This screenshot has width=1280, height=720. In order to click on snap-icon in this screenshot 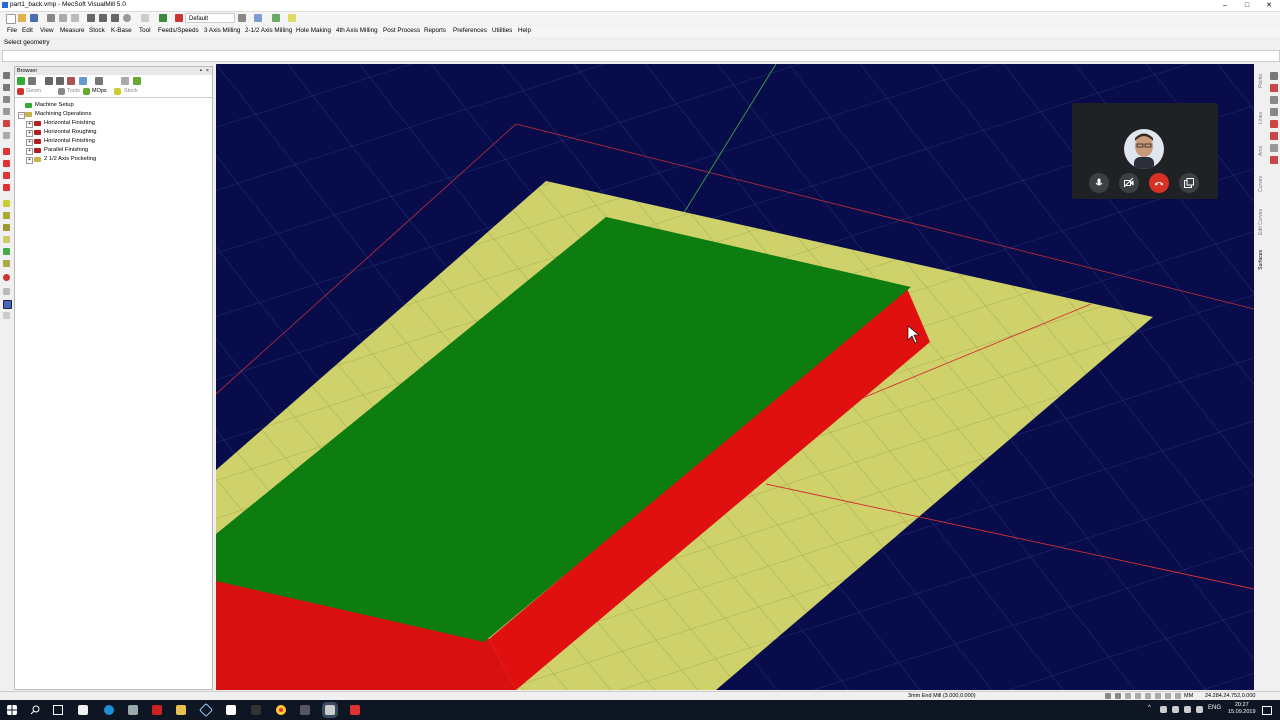, I will do `click(276, 18)`.